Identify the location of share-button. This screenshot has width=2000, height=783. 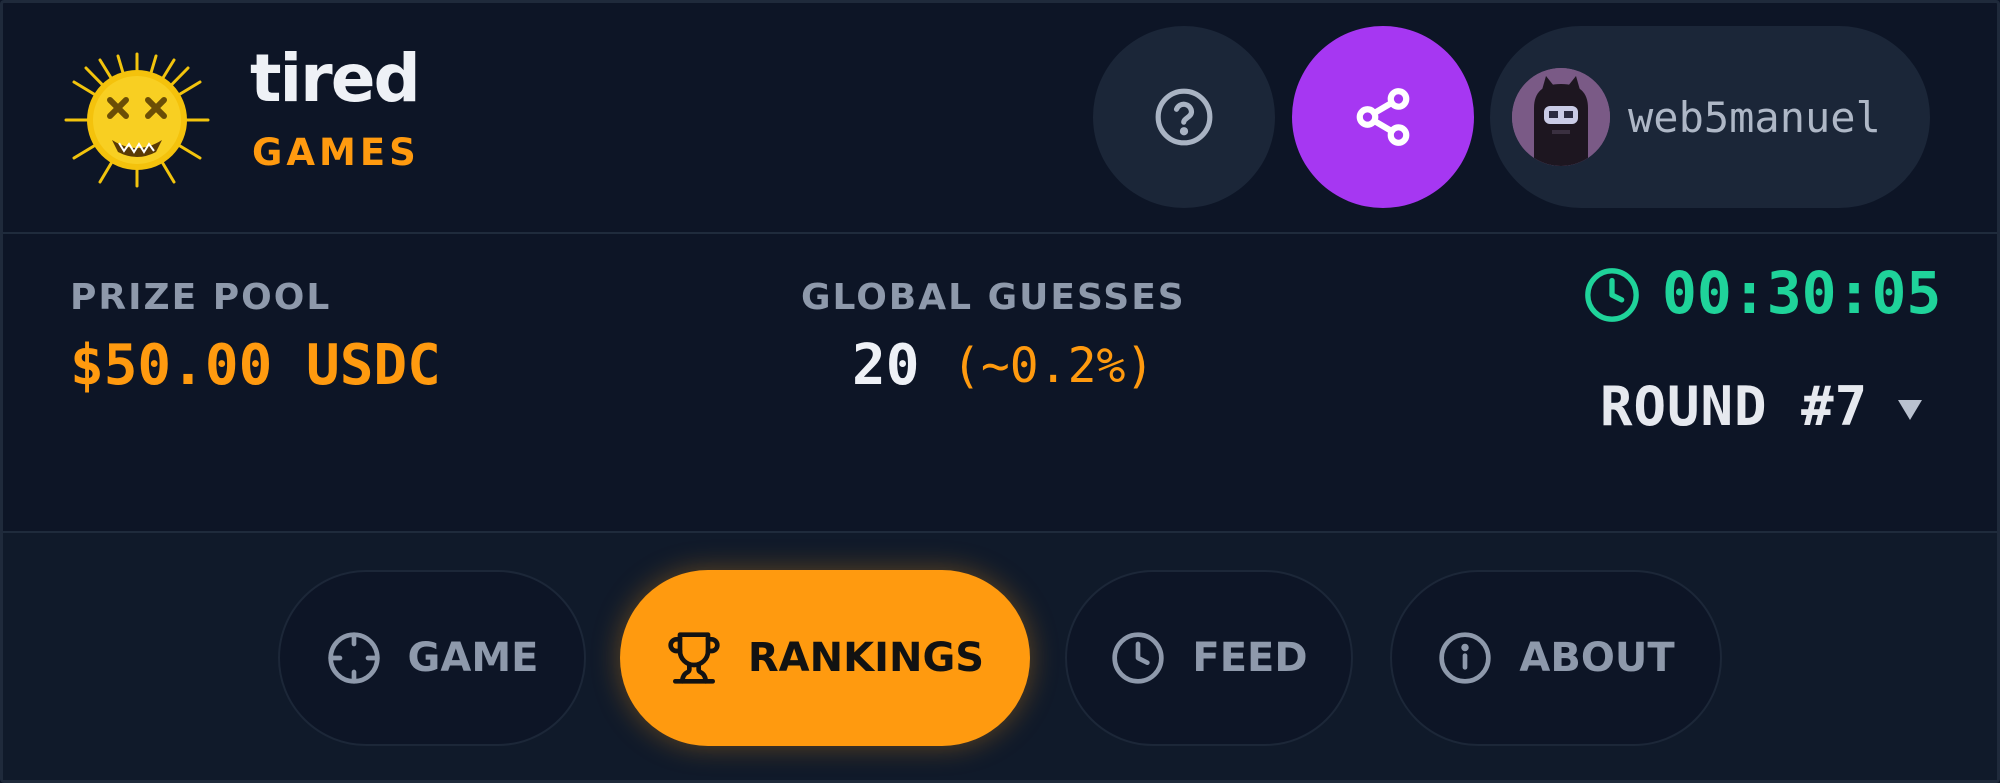
(1383, 117).